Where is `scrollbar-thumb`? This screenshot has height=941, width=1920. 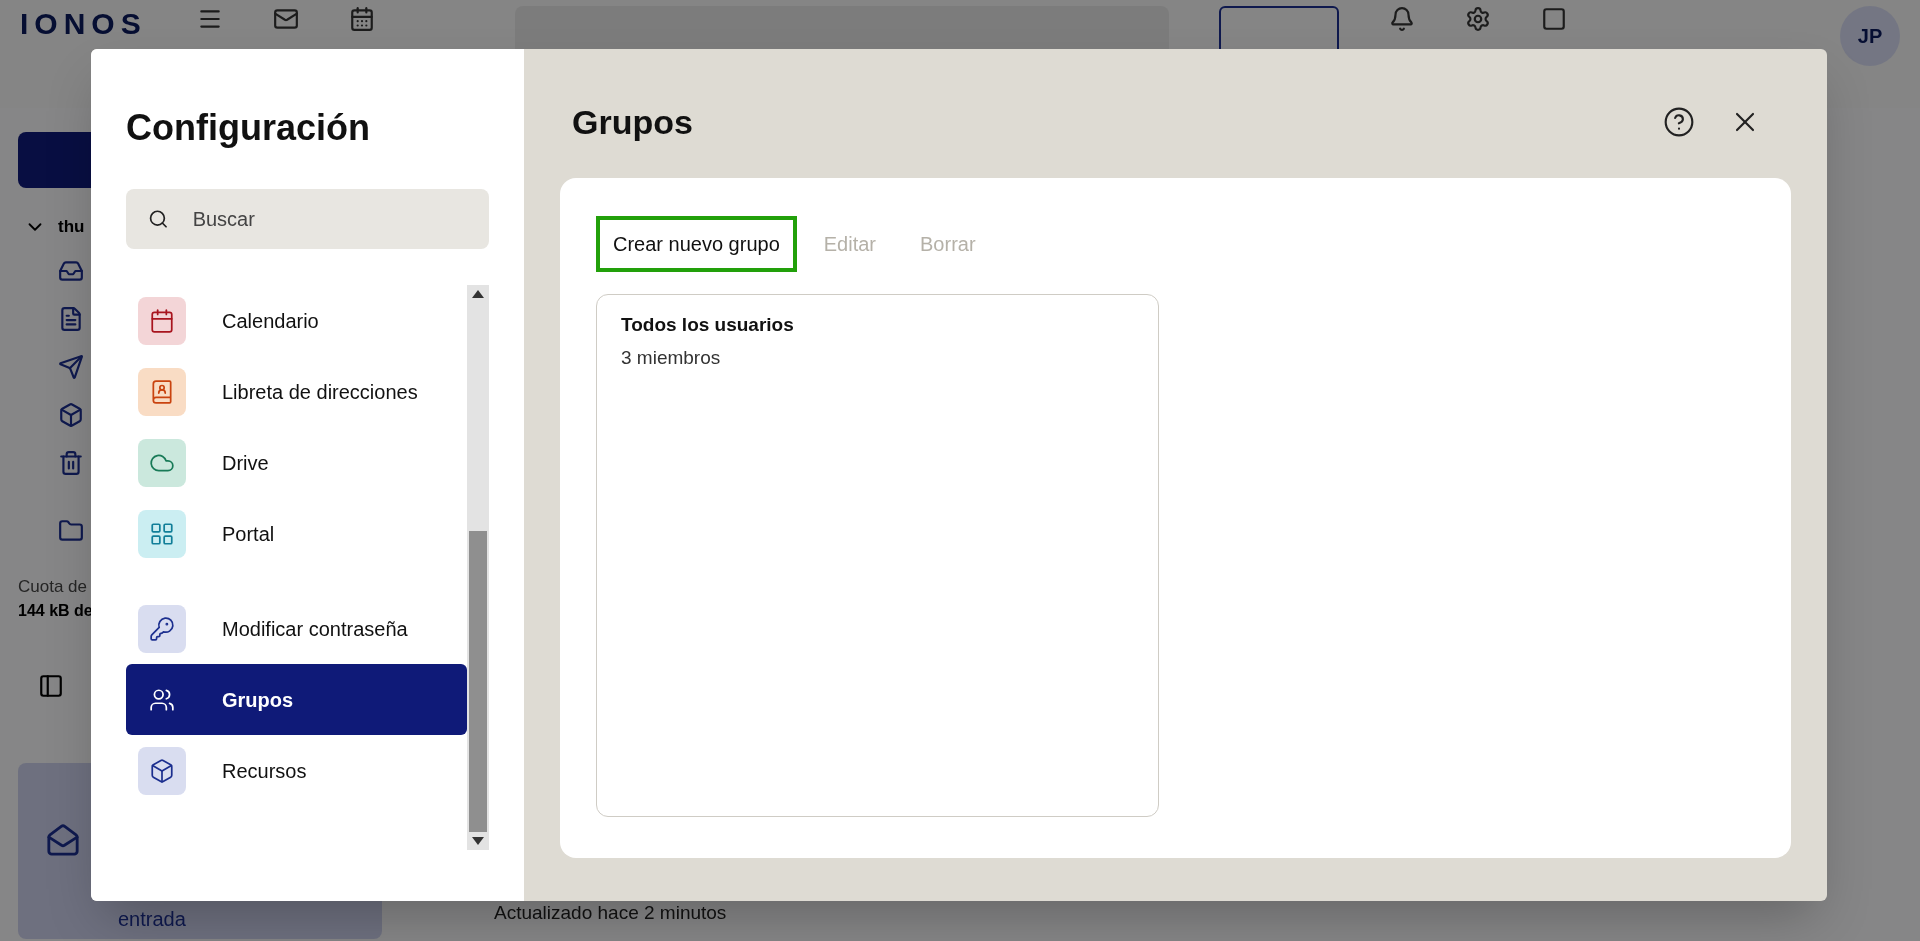
scrollbar-thumb is located at coordinates (478, 681).